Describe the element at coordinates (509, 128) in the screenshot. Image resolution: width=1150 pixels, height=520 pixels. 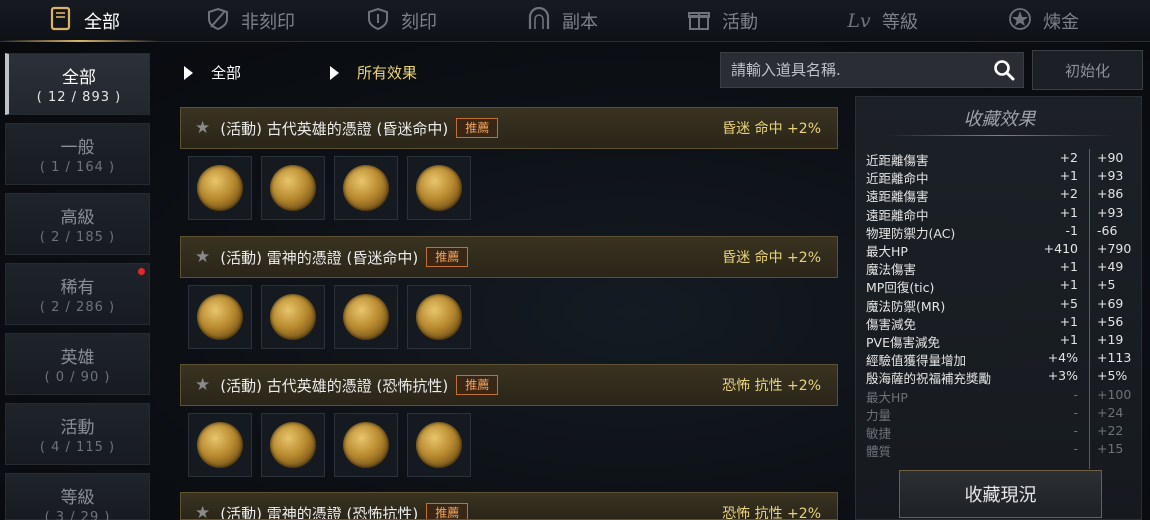
I see `collection-group-header: ★ (活動) 古代英雄的憑證 (昏迷命中) 推薦 昏迷 命中 +2%` at that location.